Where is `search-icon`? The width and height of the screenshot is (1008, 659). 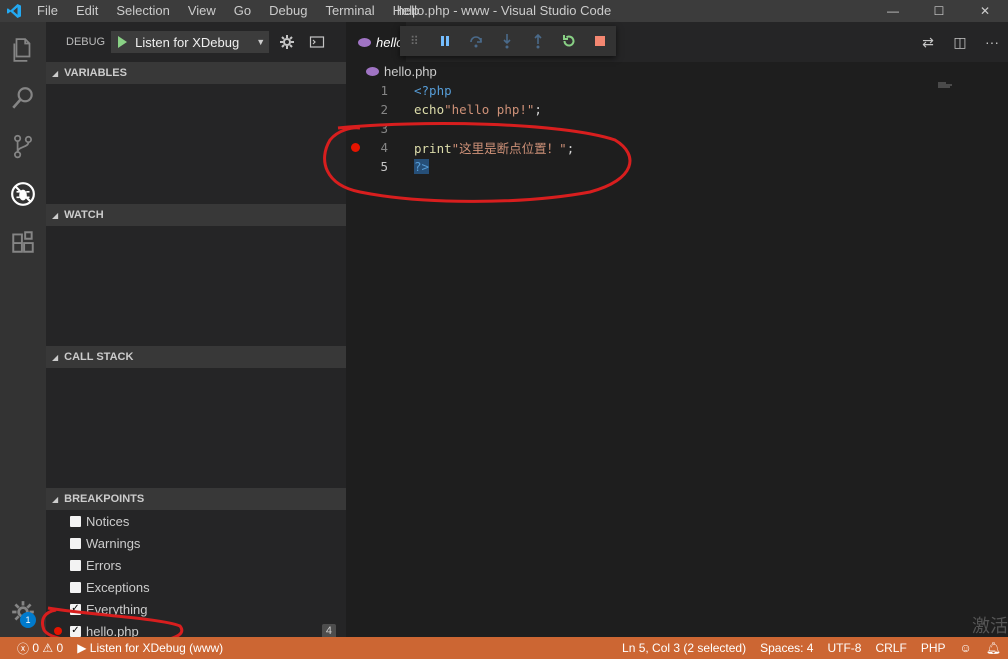 search-icon is located at coordinates (23, 98).